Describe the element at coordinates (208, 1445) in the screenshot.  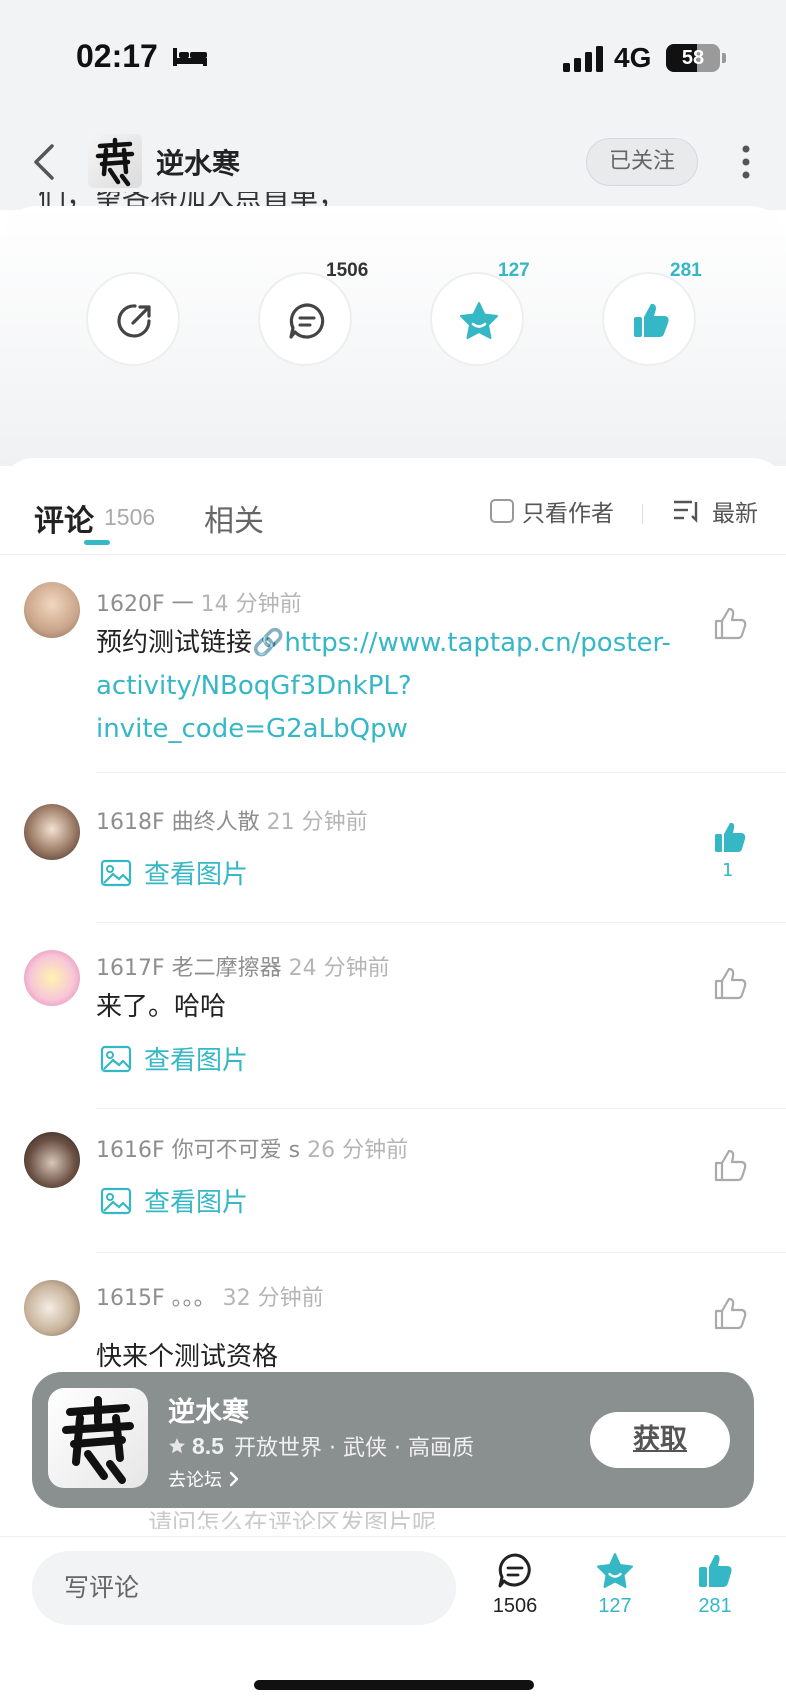
I see `banner-rating: 8.5` at that location.